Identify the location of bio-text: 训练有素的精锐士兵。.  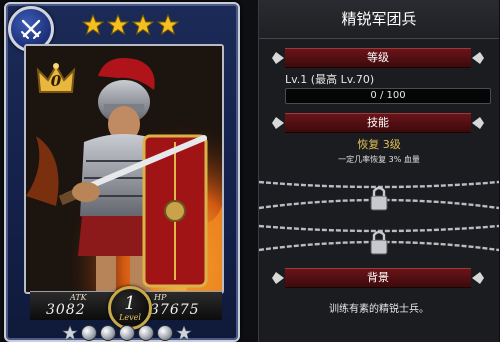
(379, 309).